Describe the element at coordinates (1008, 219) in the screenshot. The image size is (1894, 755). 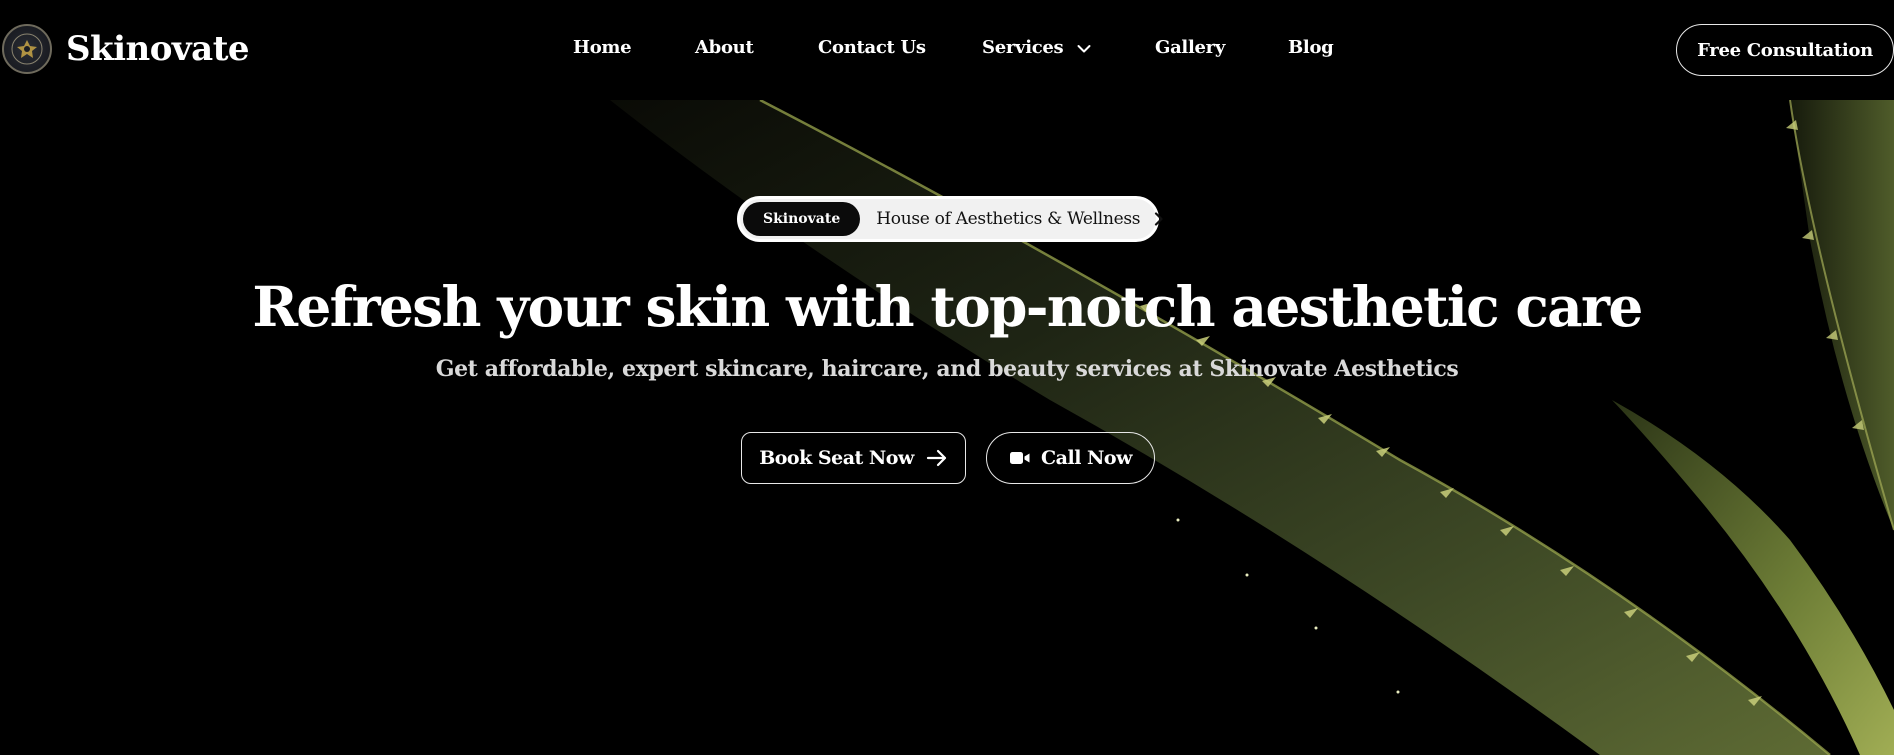
I see `hero-badge-text: House of Aesthetics & Wellness` at that location.